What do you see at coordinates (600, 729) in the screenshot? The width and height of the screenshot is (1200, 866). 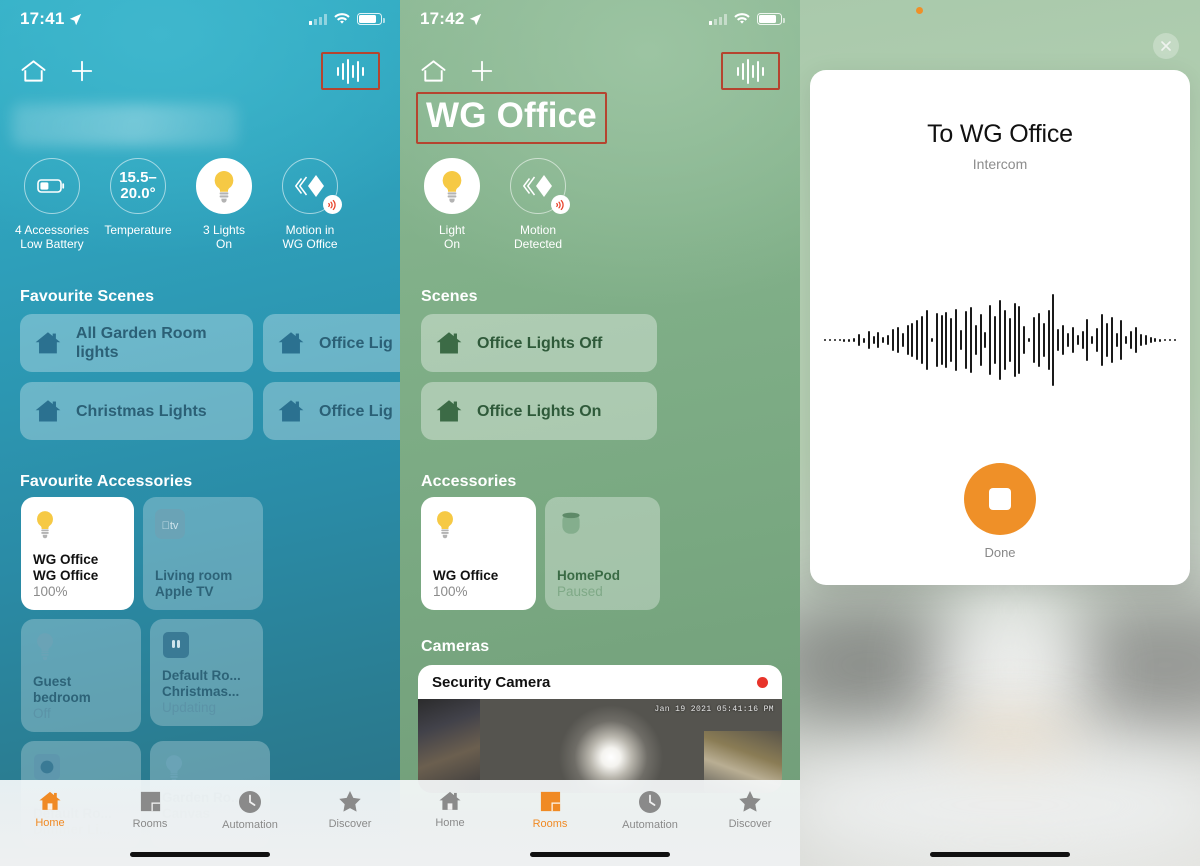 I see `camera-card: Security Camera Jan 19 2021 05:41:16 PM` at bounding box center [600, 729].